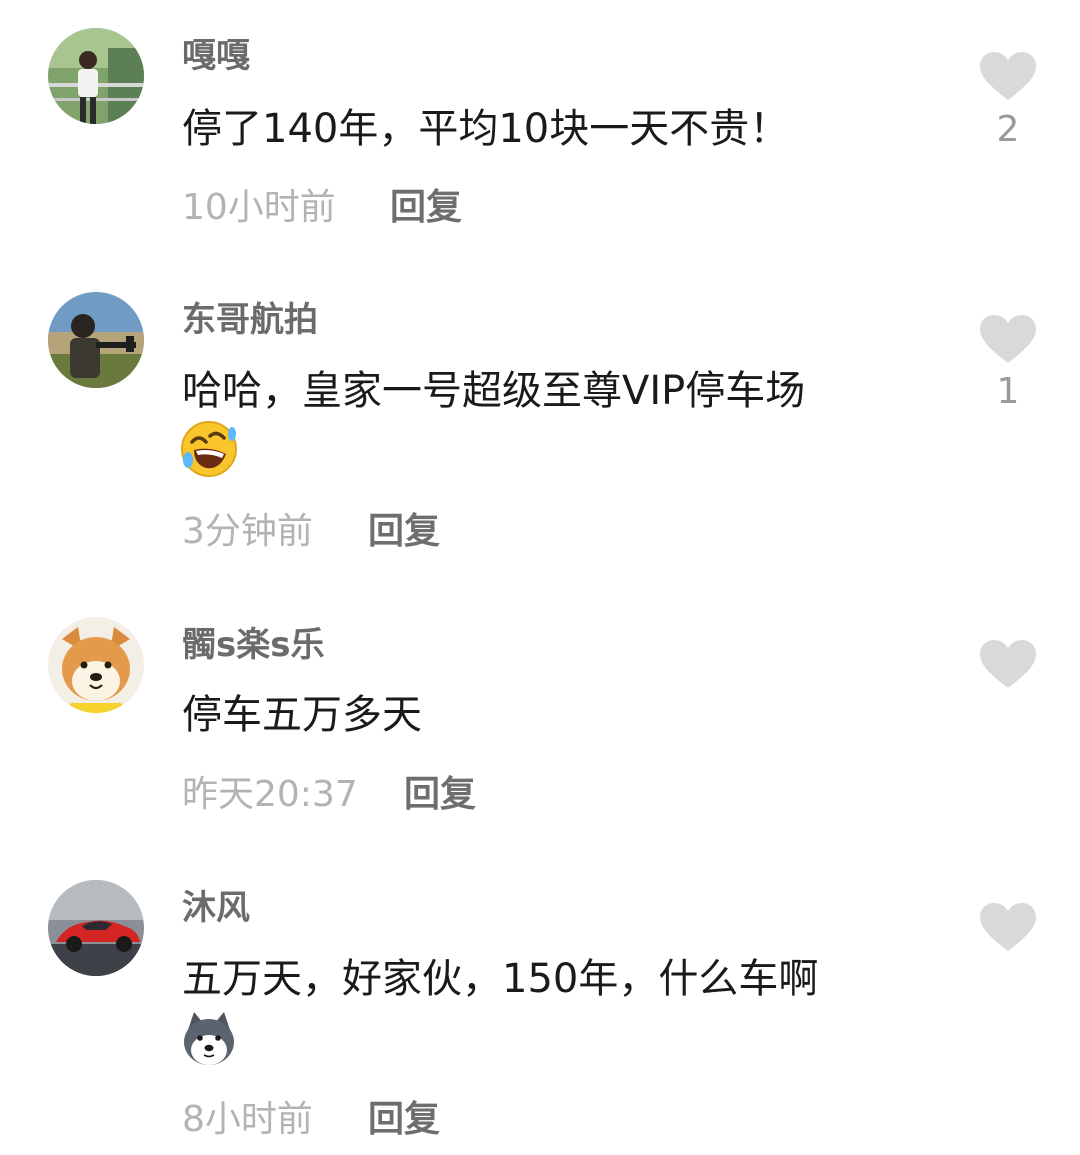 This screenshot has height=1155, width=1080. I want to click on username: 沐风, so click(216, 908).